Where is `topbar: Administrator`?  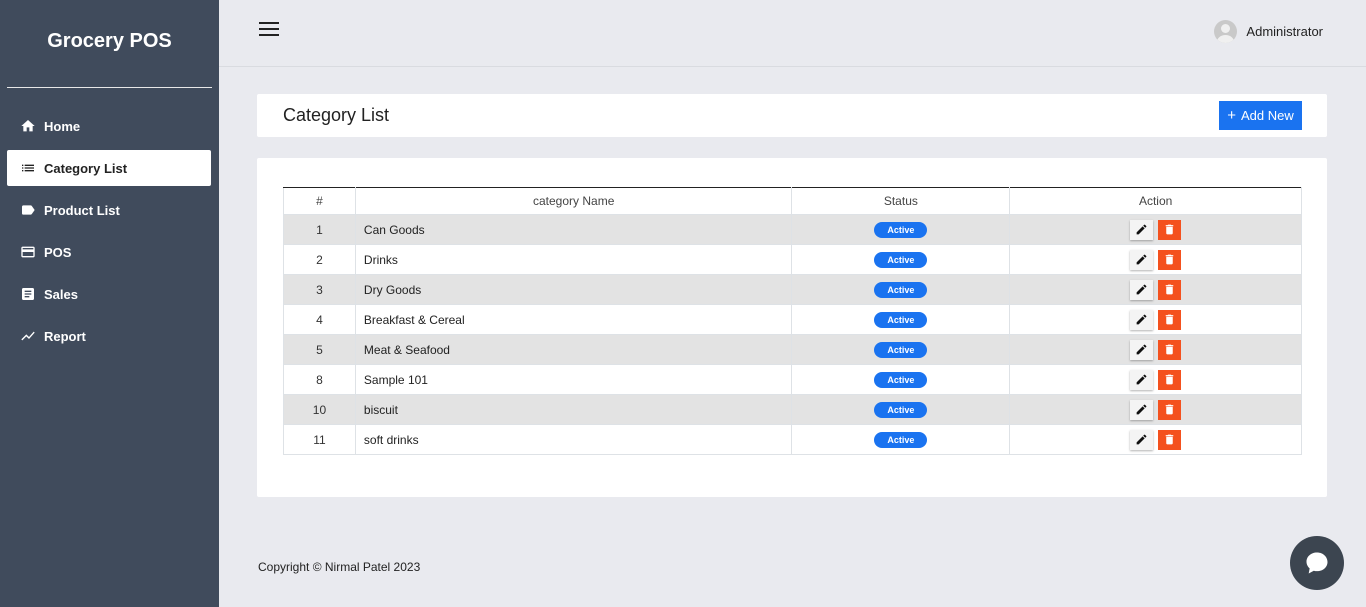
topbar: Administrator is located at coordinates (792, 33).